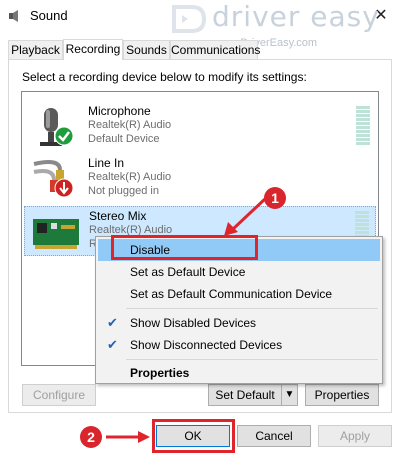 The image size is (400, 455). I want to click on menu-item-label: Properties, so click(160, 373).